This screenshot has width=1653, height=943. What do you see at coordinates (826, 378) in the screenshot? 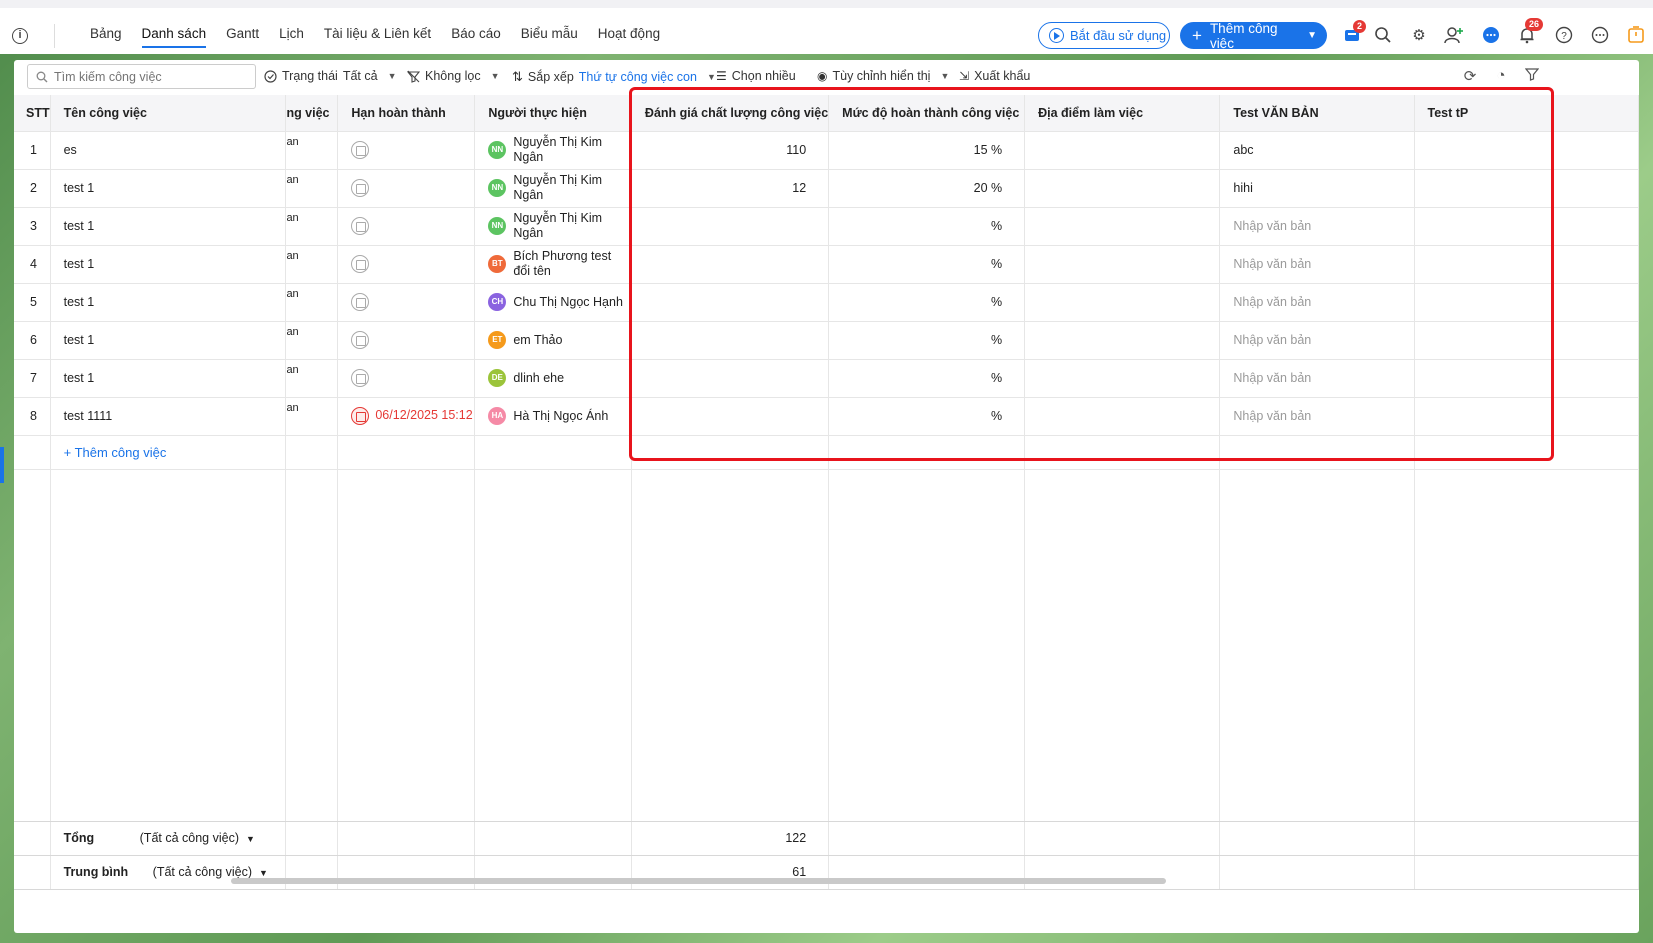
I see `table-row: 7 test 1 an DE dlinh ehe% Nhập văn bản` at bounding box center [826, 378].